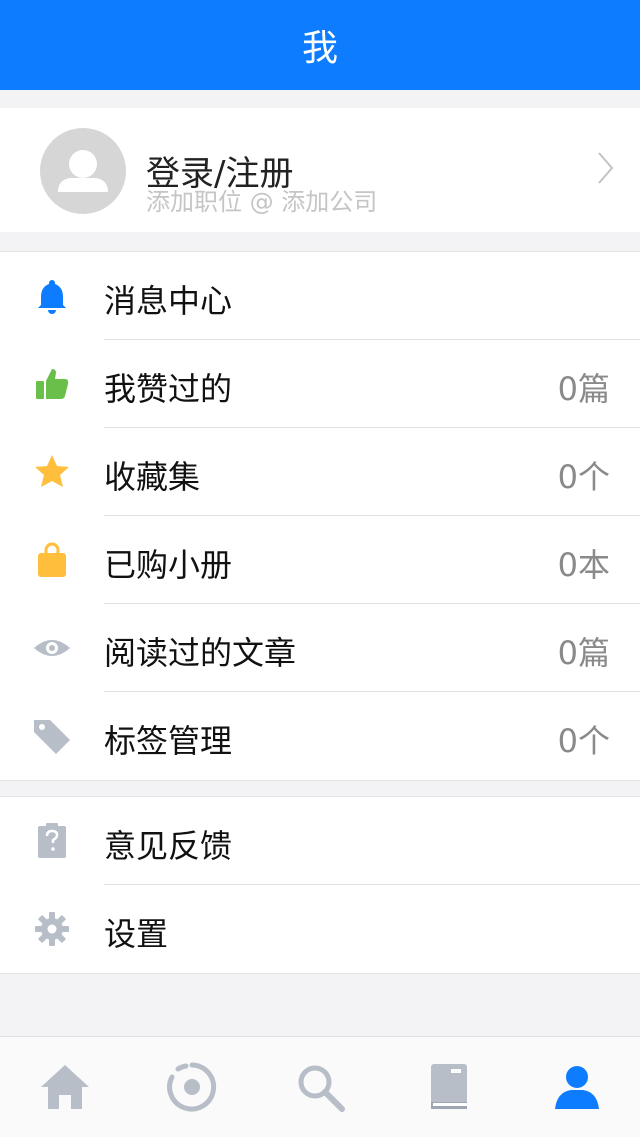 Image resolution: width=640 pixels, height=1137 pixels. I want to click on menu-item-label: 阅读过的文章, so click(200, 653).